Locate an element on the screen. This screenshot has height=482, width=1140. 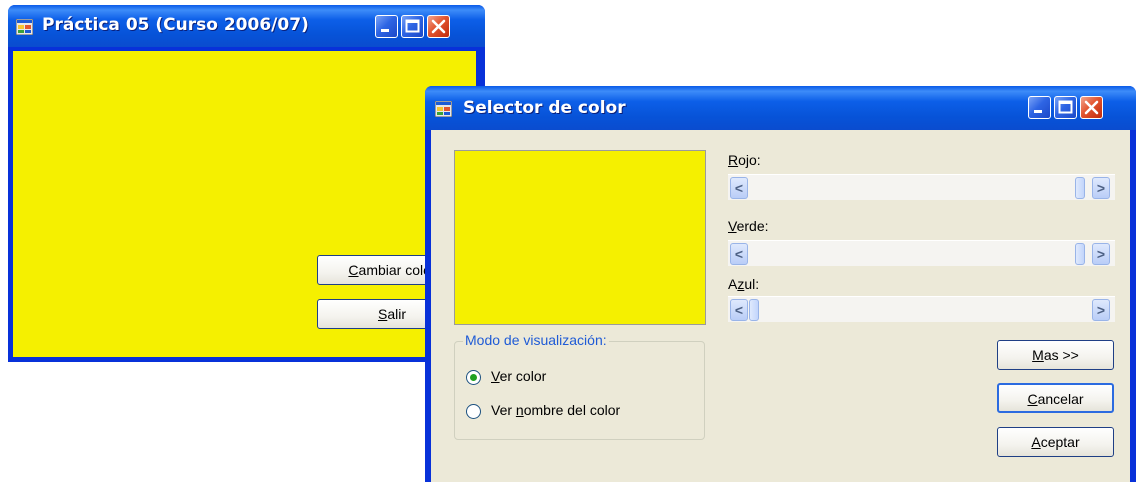
aceptar-button: Aceptar is located at coordinates (1055, 442).